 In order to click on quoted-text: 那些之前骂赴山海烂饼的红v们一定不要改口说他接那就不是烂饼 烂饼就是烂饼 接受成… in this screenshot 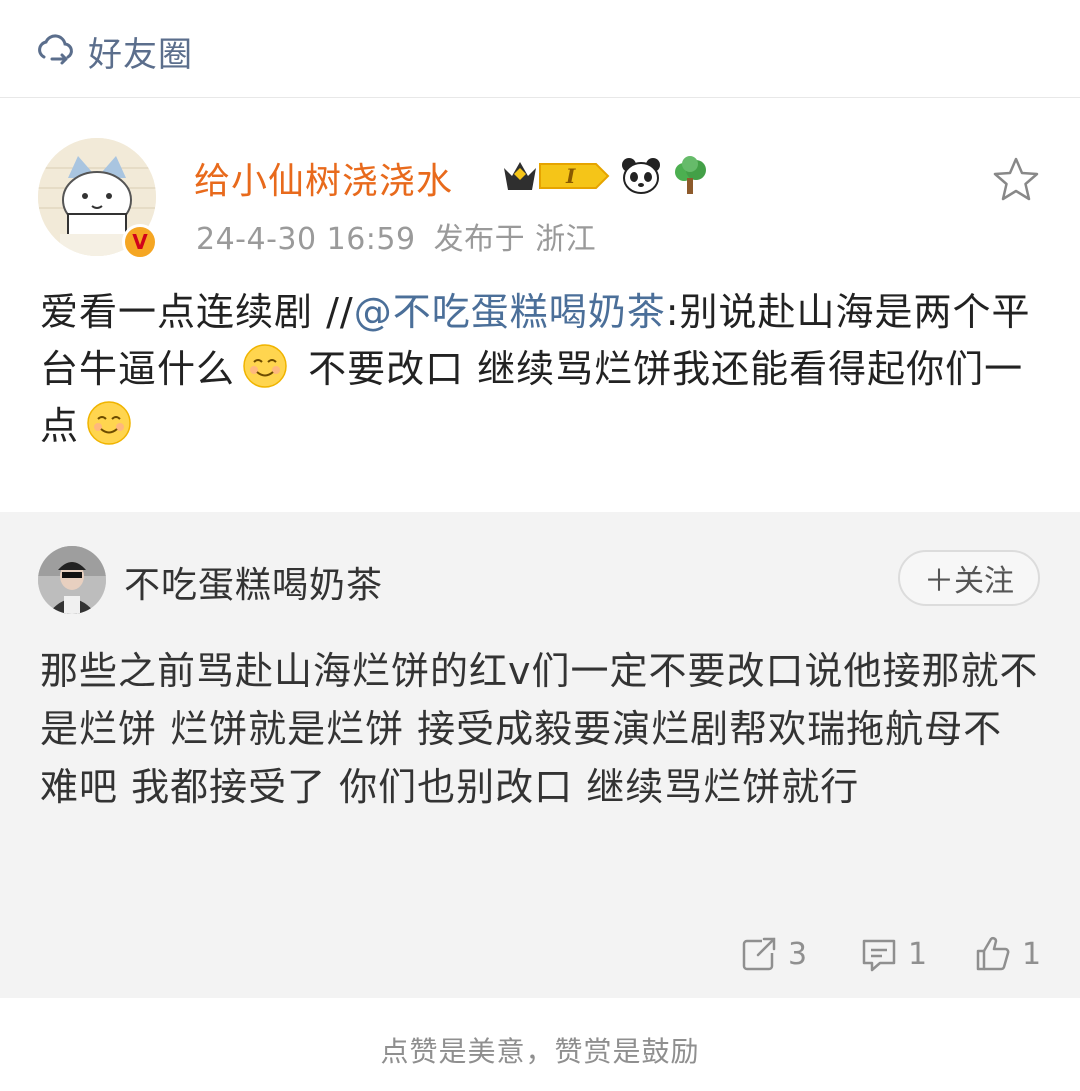, I will do `click(539, 729)`.